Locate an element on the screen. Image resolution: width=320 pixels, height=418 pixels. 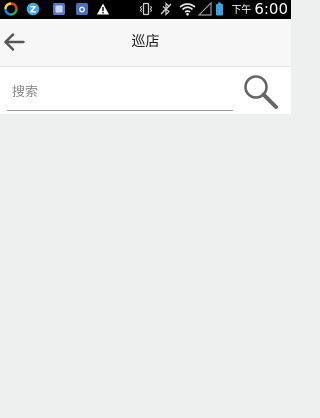
zalo-icon: Z is located at coordinates (33, 8).